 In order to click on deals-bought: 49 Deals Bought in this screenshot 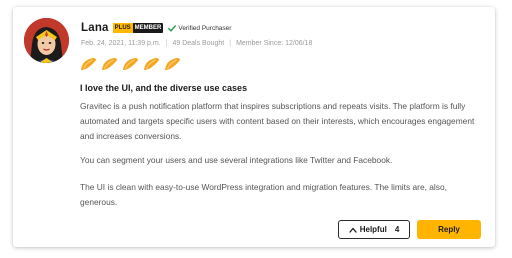, I will do `click(198, 43)`.